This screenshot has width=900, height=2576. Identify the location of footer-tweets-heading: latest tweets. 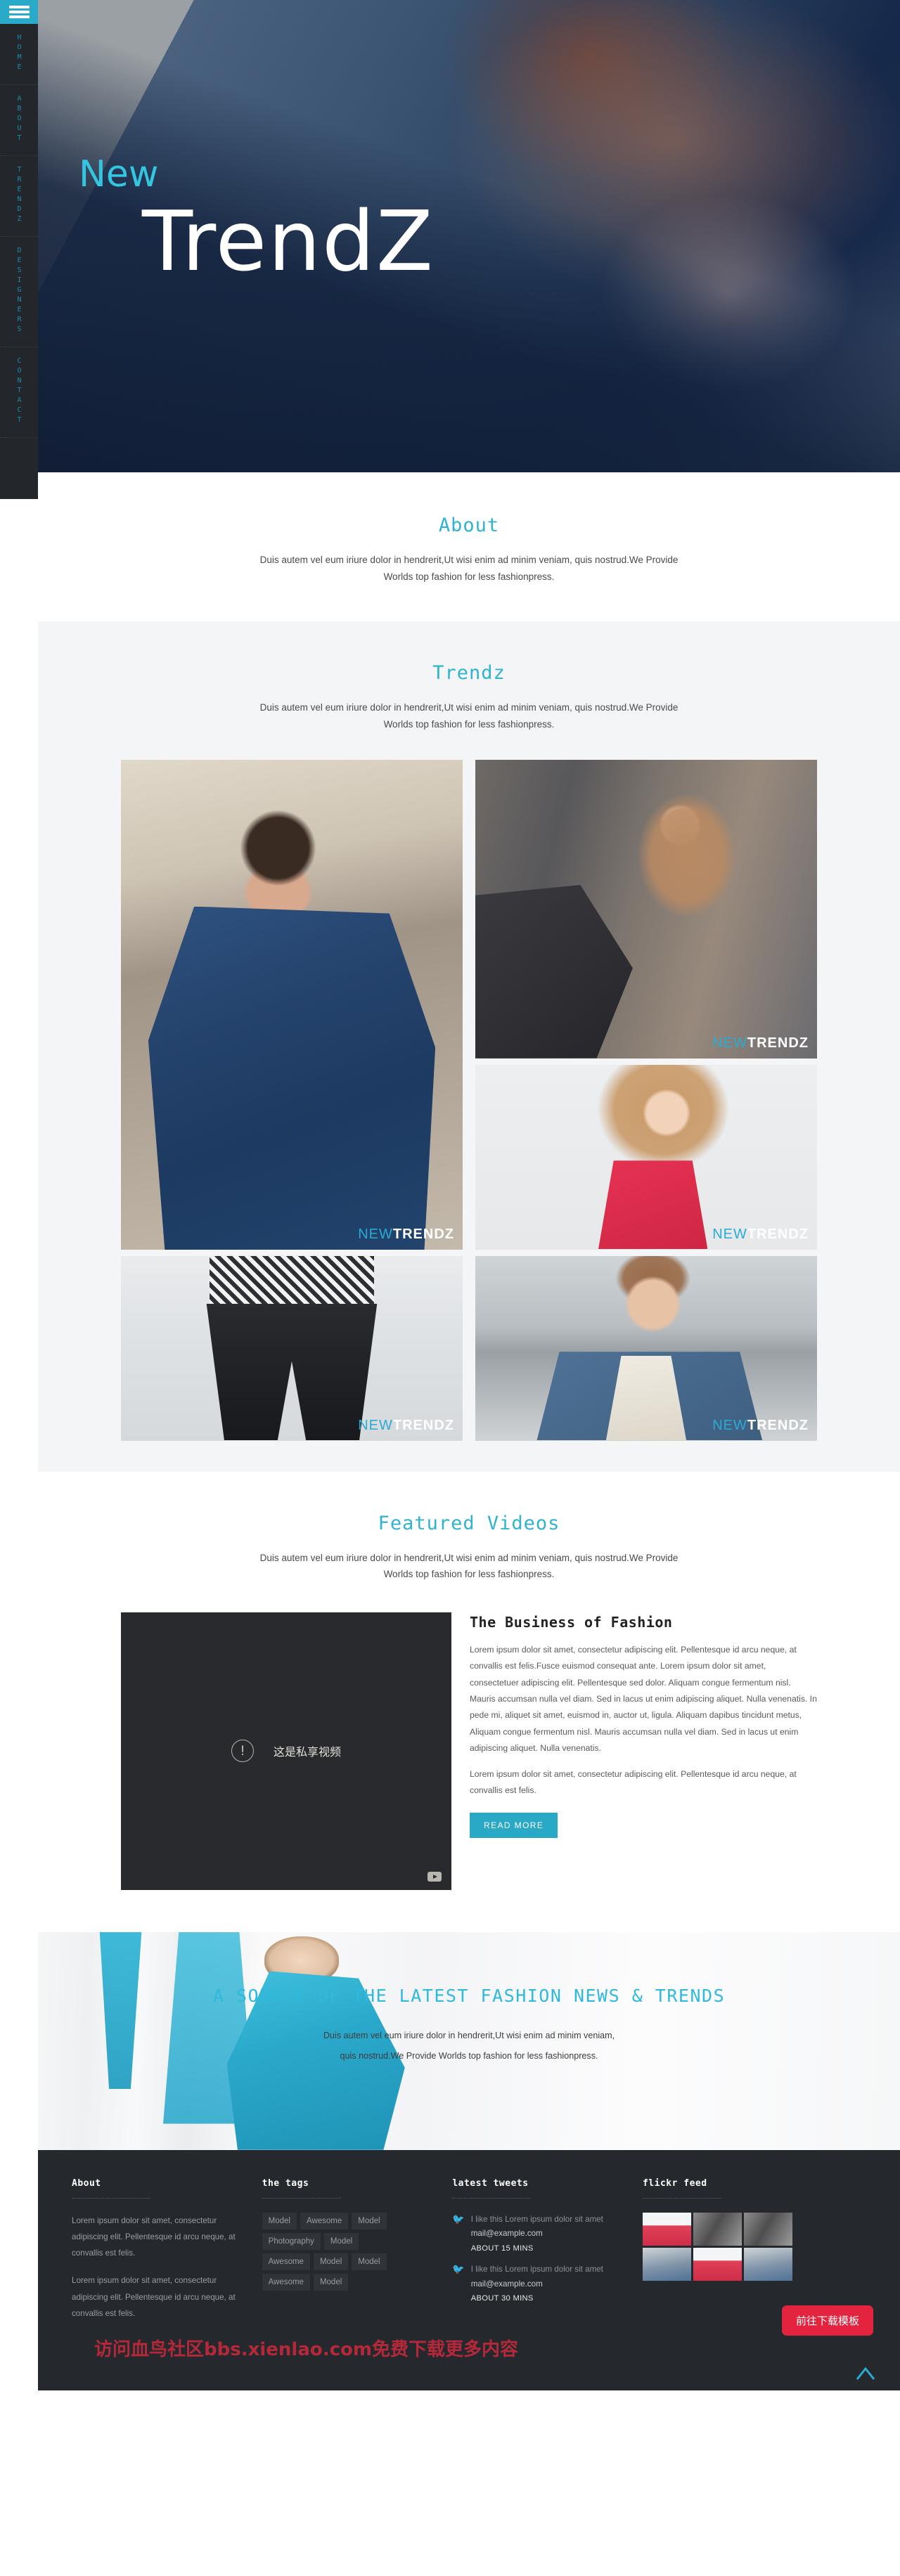
(490, 2183).